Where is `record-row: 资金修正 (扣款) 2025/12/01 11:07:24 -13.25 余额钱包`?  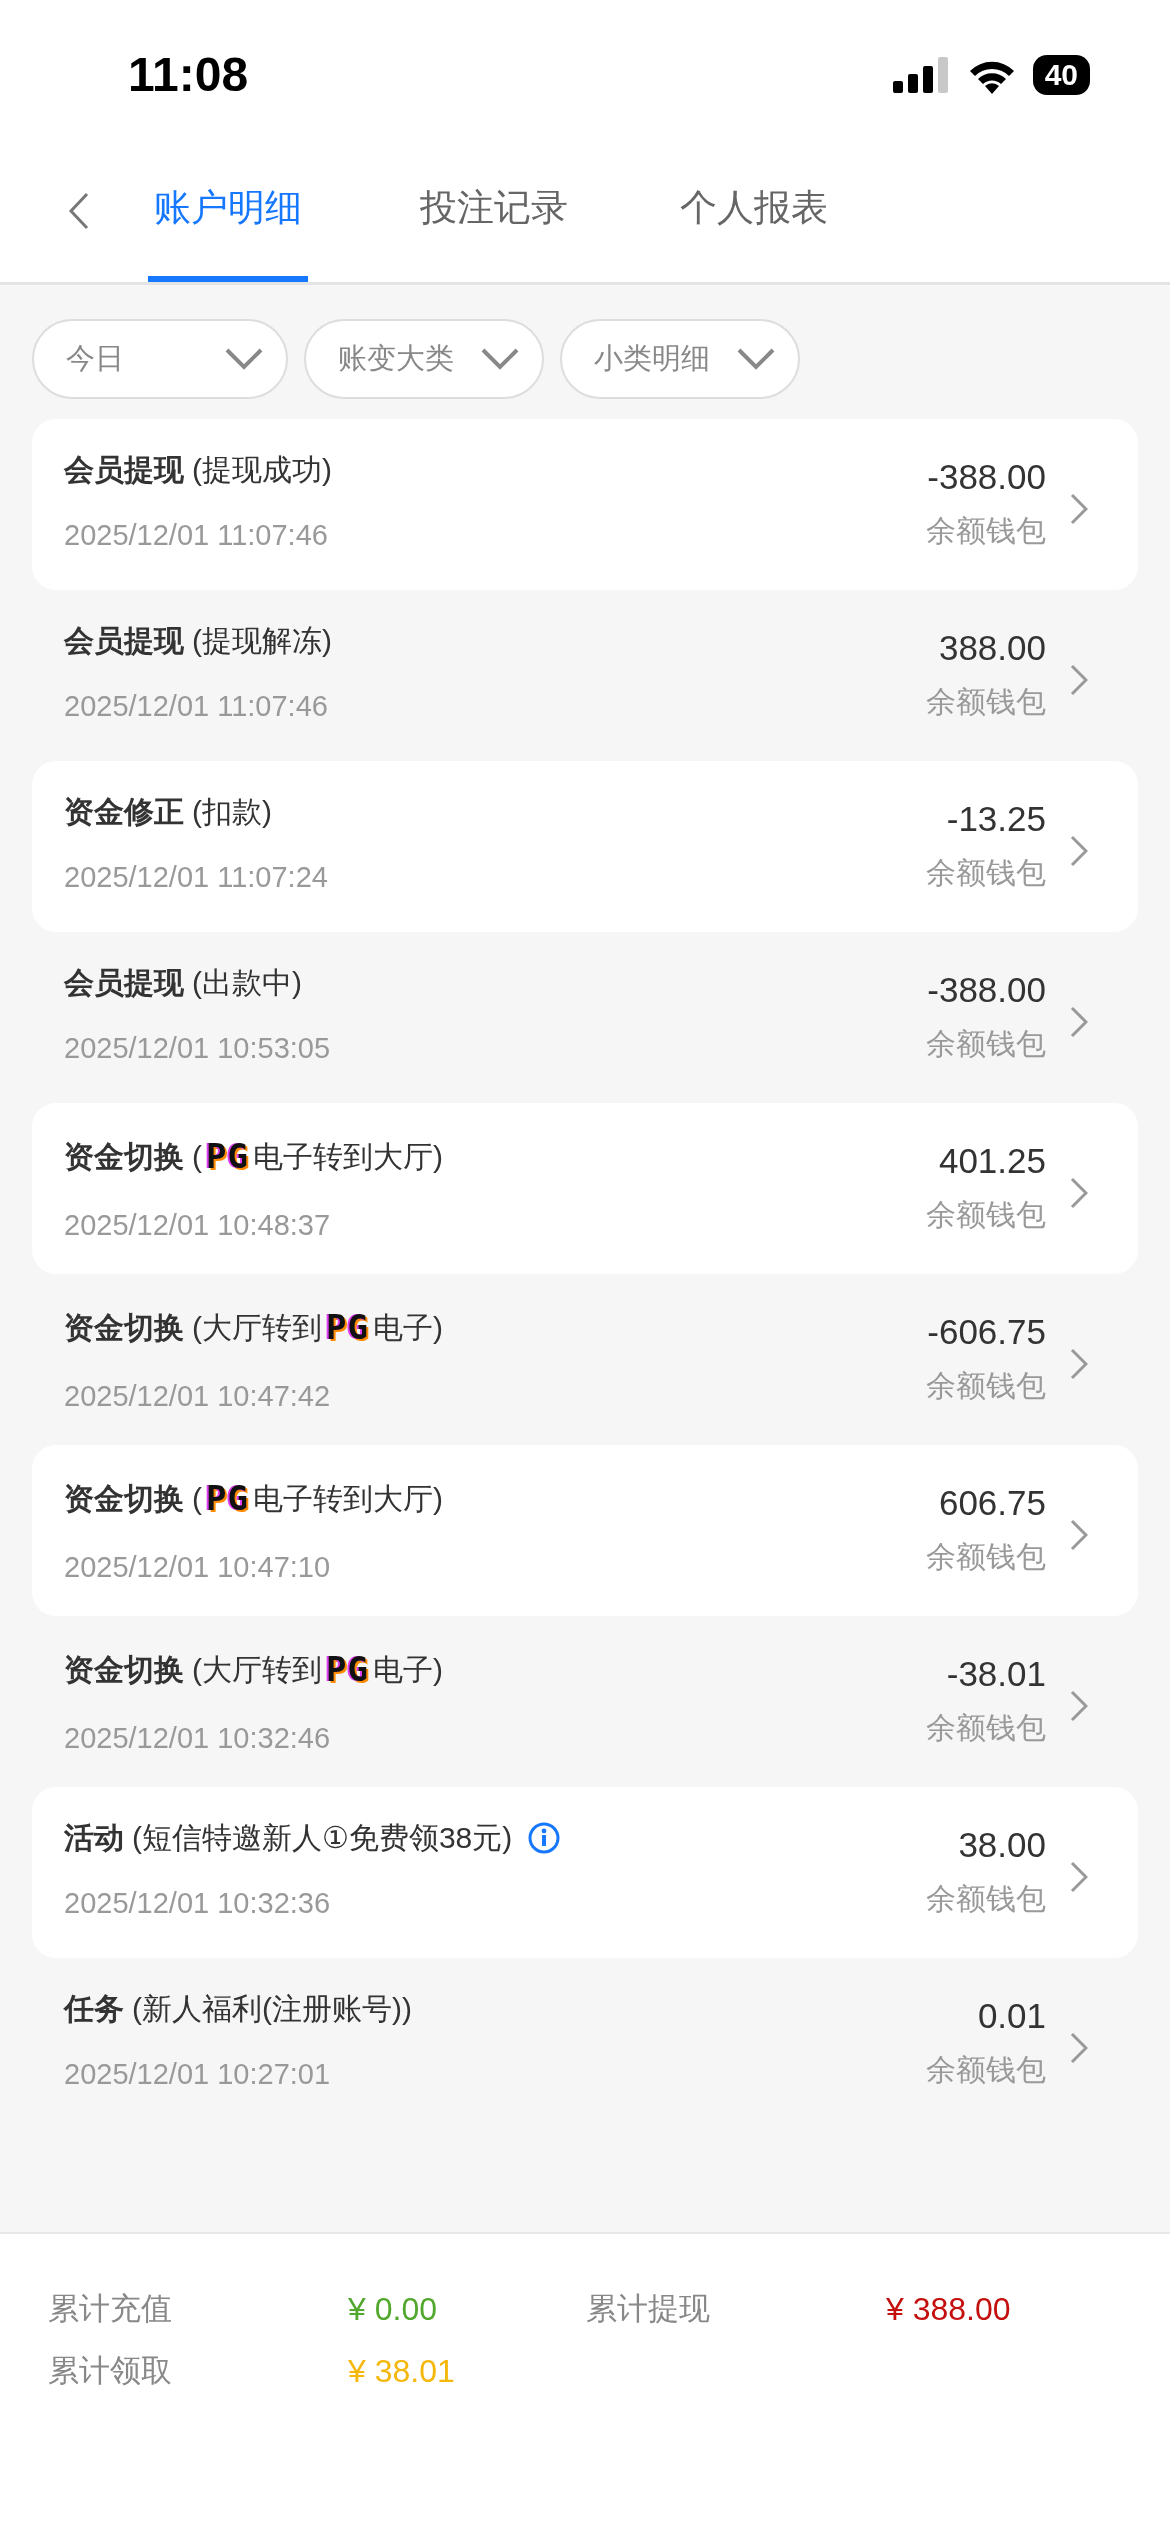 record-row: 资金修正 (扣款) 2025/12/01 11:07:24 -13.25 余额钱包 is located at coordinates (585, 846).